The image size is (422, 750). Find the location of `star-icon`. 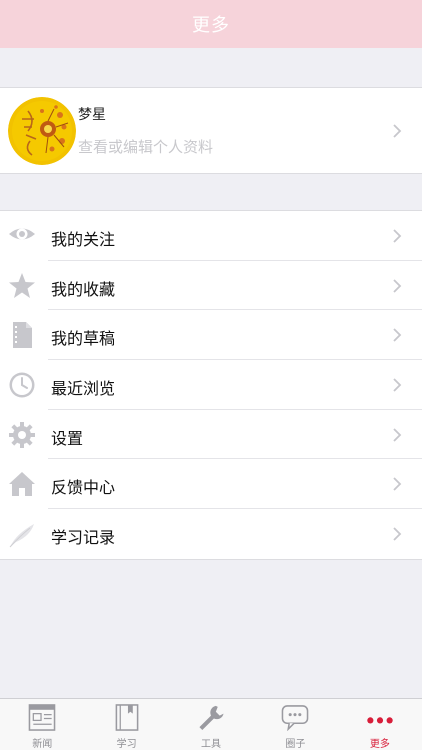

star-icon is located at coordinates (22, 285).